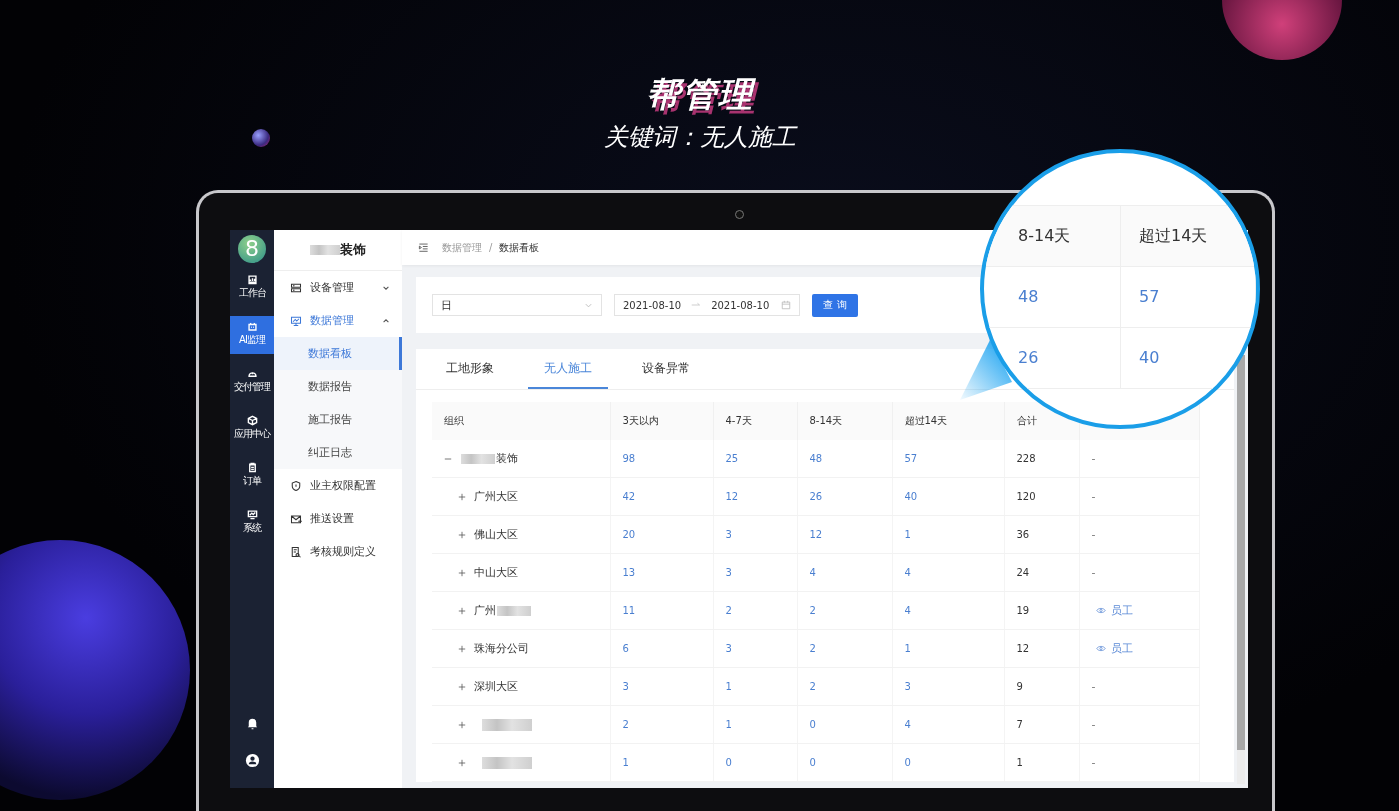  Describe the element at coordinates (1093, 724) in the screenshot. I see `table-cell: -` at that location.